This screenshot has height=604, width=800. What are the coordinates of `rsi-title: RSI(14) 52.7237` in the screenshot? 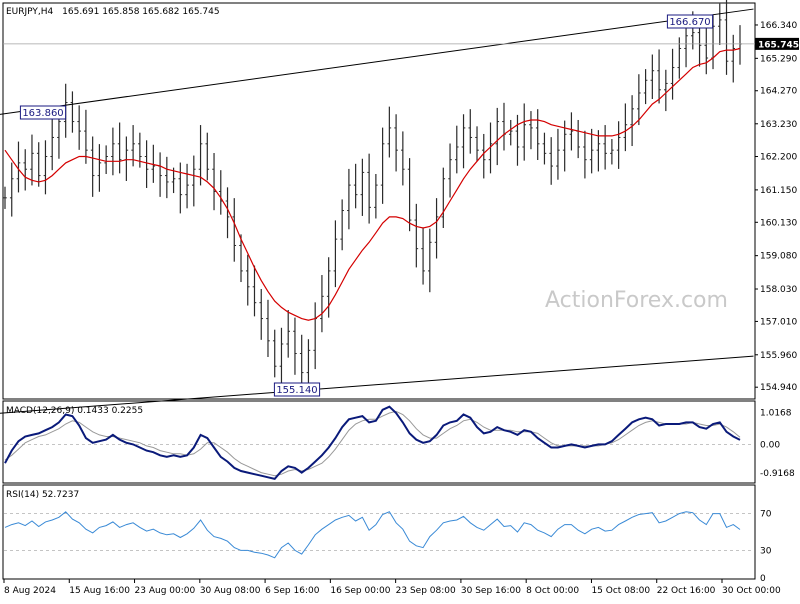 It's located at (42, 495).